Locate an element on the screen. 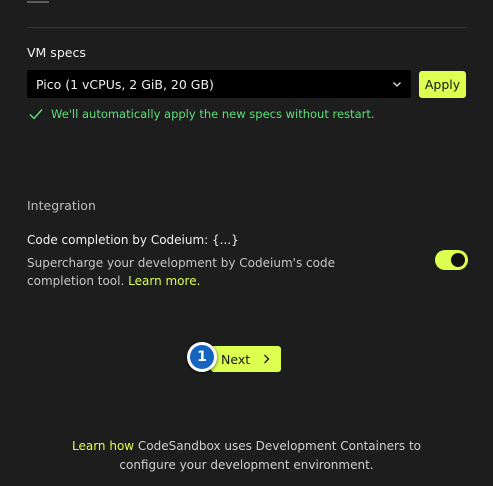 This screenshot has height=486, width=493. section-divider is located at coordinates (247, 27).